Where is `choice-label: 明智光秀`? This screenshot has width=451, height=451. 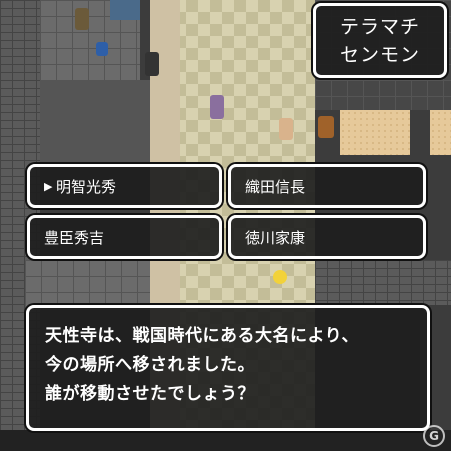 choice-label: 明智光秀 is located at coordinates (86, 186).